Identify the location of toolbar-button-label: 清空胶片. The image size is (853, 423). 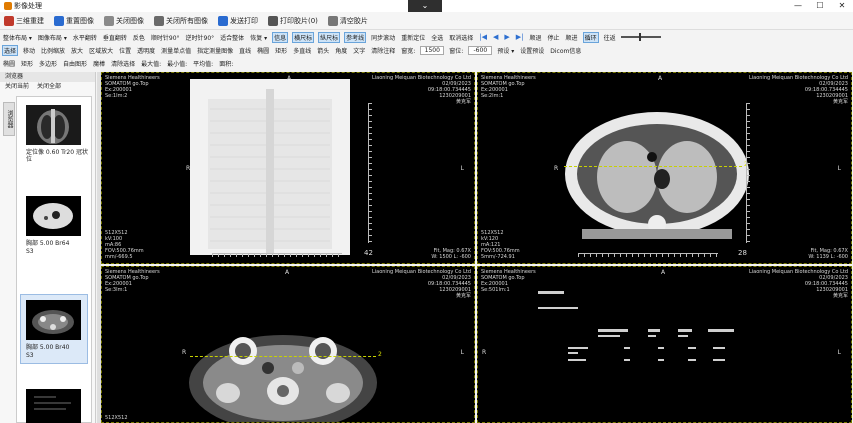
(353, 20).